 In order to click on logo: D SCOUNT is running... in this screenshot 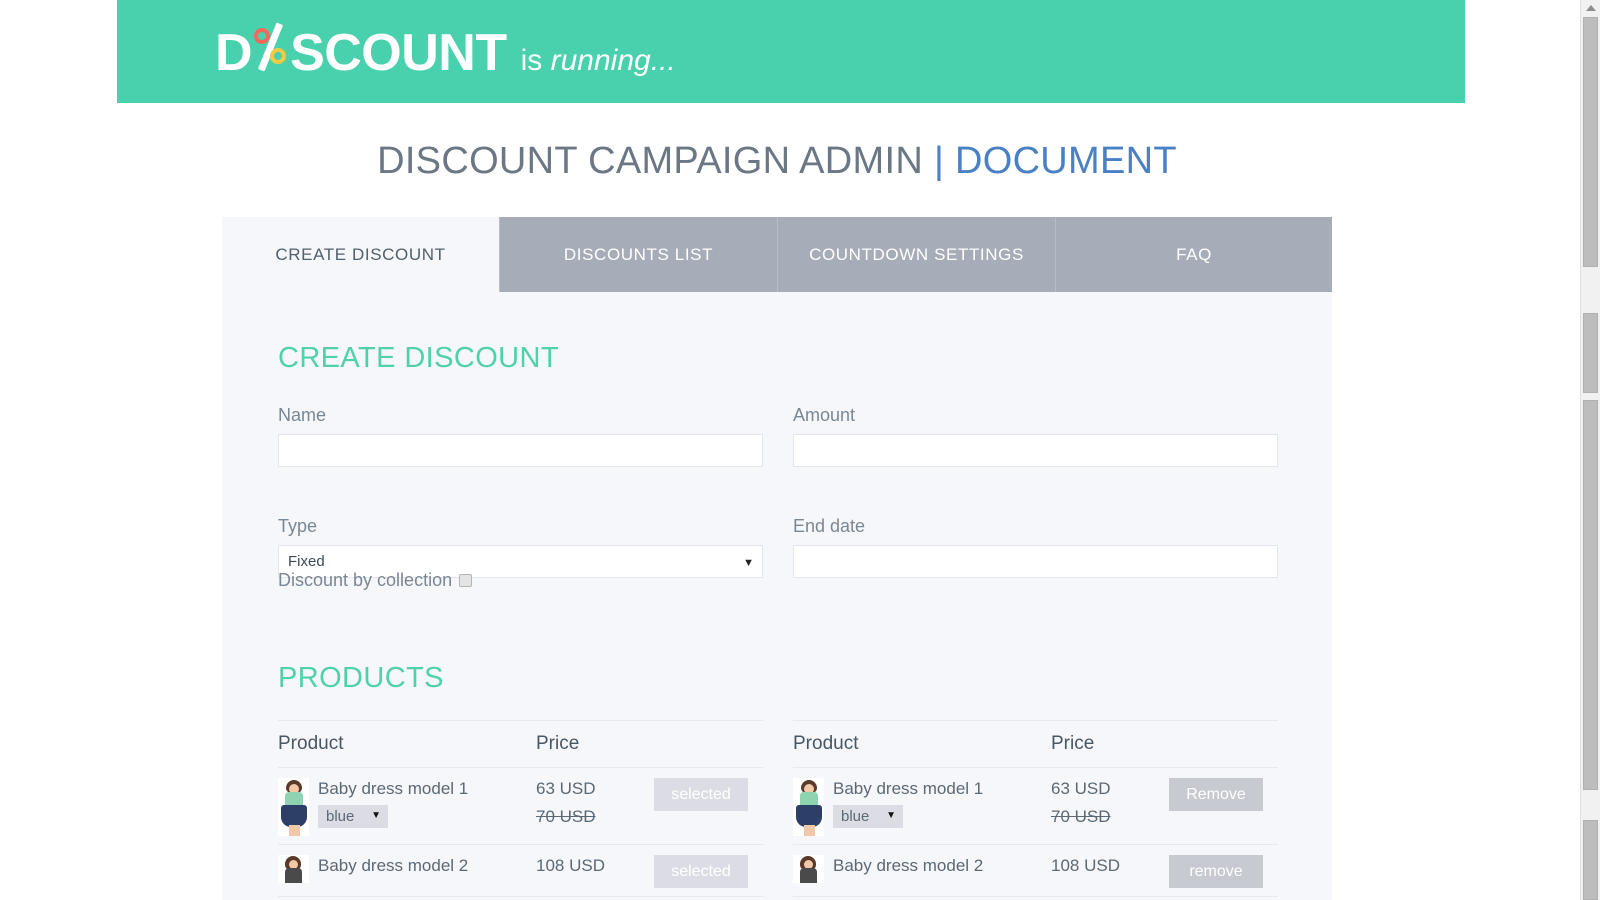, I will do `click(445, 52)`.